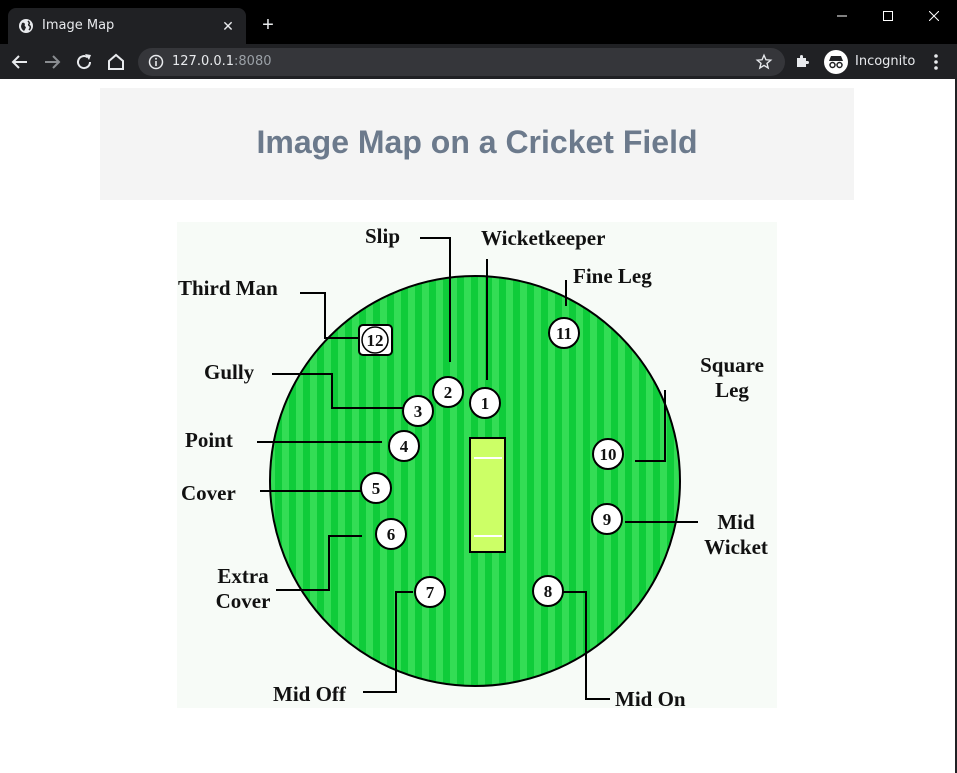 This screenshot has height=773, width=957. I want to click on browser-tab: Image Map ✕, so click(127, 26).